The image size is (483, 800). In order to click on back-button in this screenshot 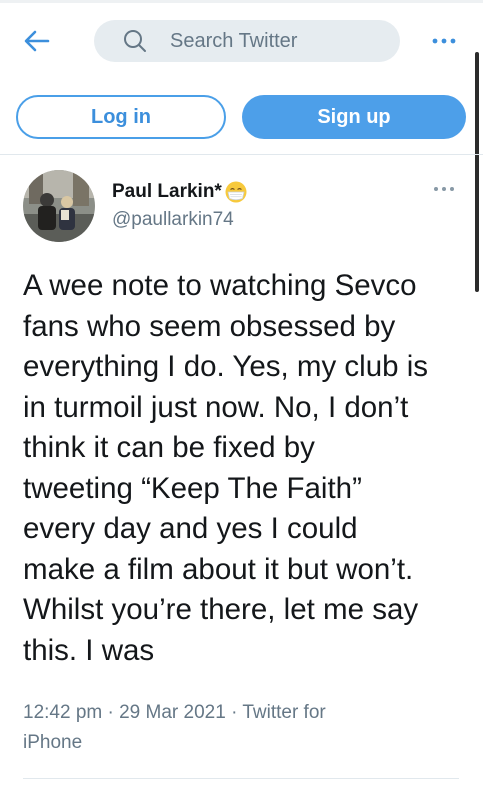, I will do `click(37, 41)`.